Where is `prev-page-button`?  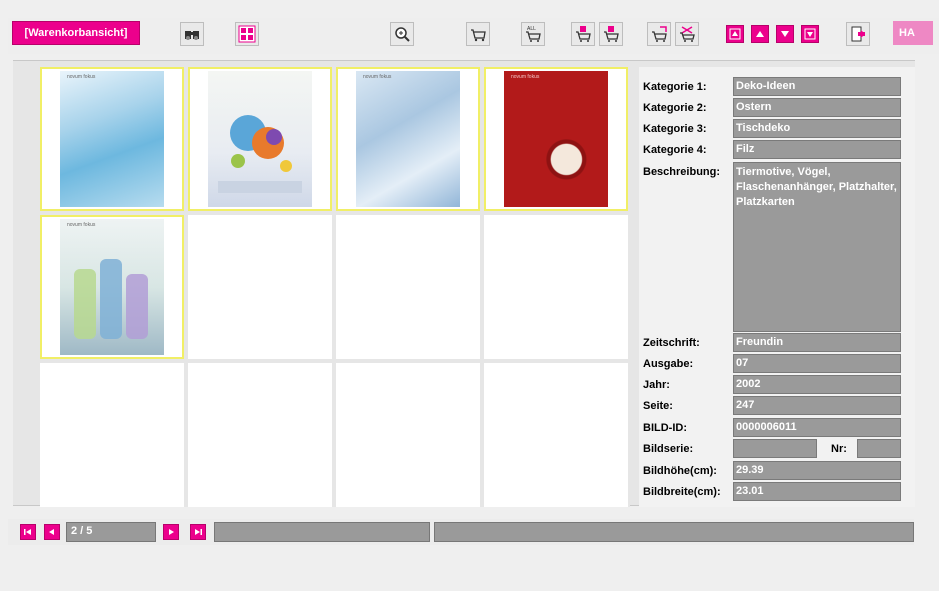 prev-page-button is located at coordinates (52, 532).